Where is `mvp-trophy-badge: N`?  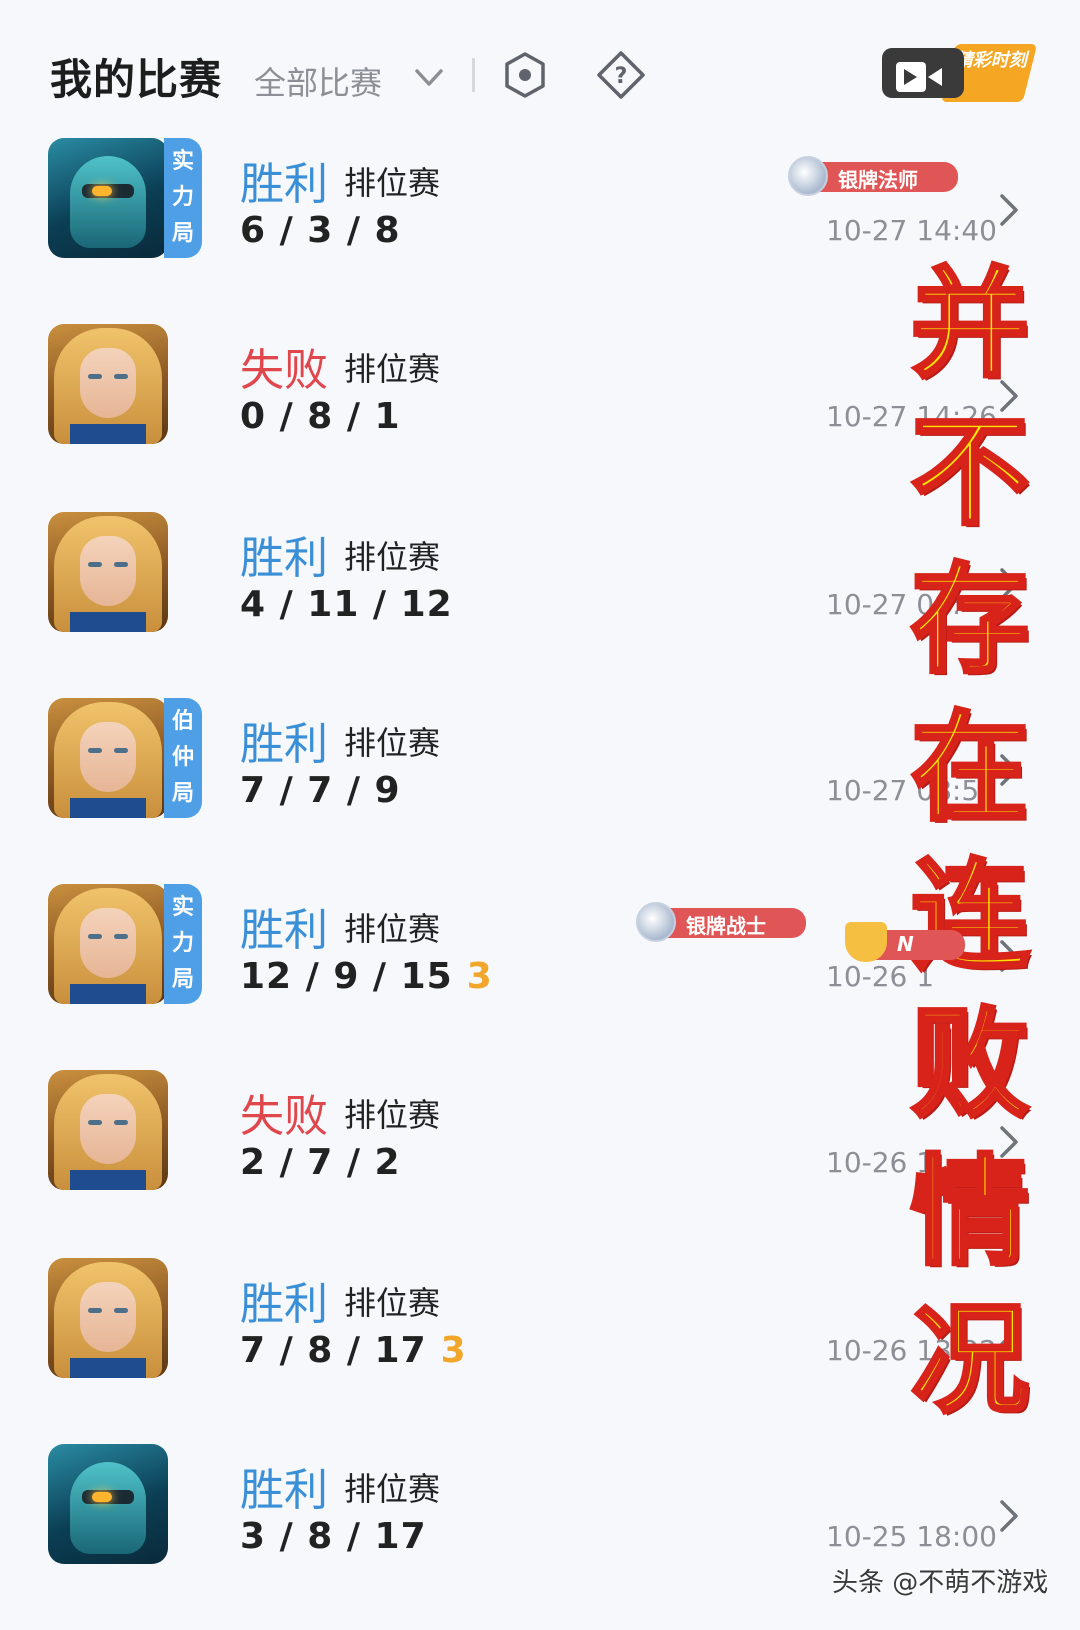 mvp-trophy-badge: N is located at coordinates (905, 944).